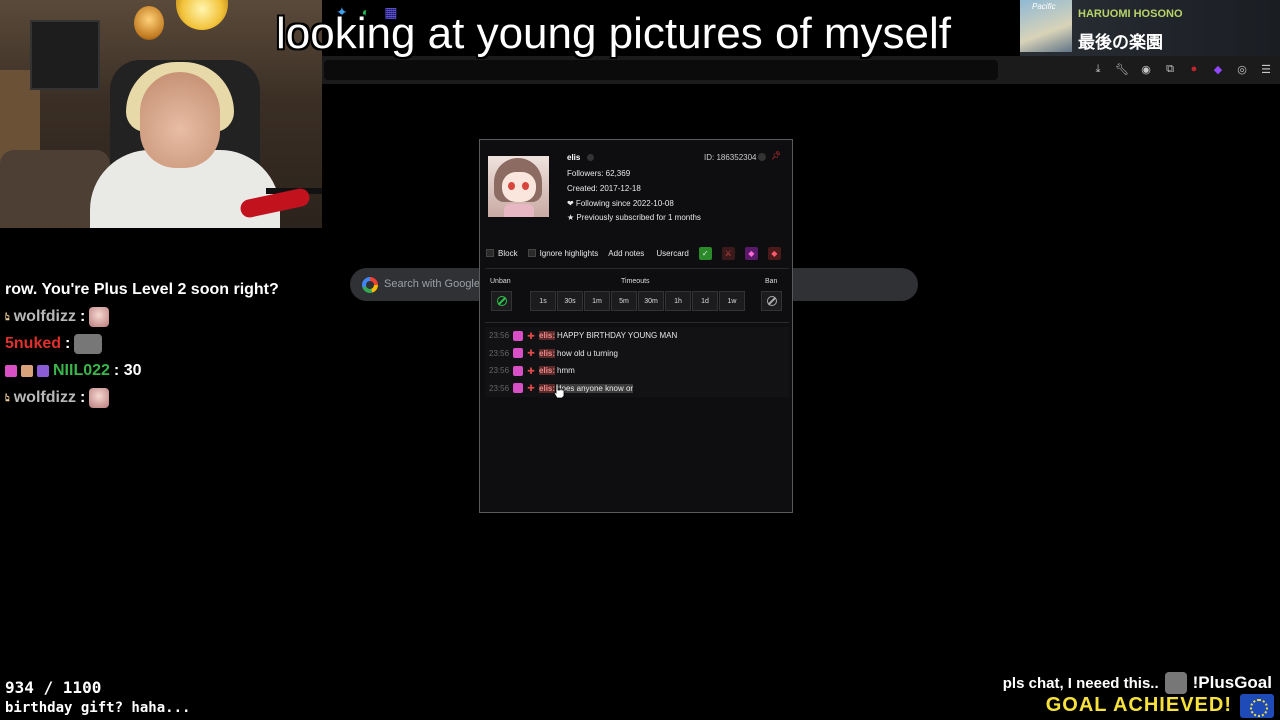 Image resolution: width=1280 pixels, height=720 pixels. What do you see at coordinates (614, 33) in the screenshot?
I see `stream-caption: looking at young pictures of myself` at bounding box center [614, 33].